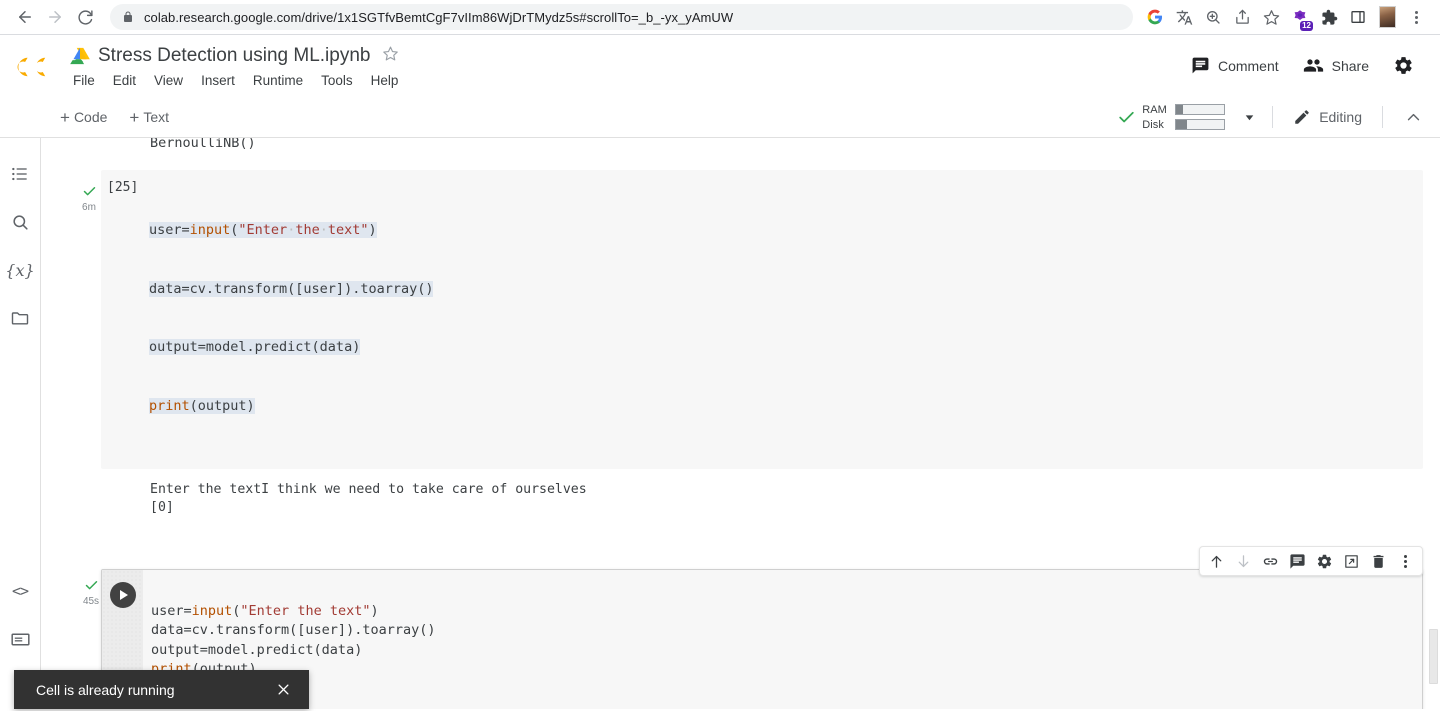 The image size is (1440, 711). Describe the element at coordinates (1358, 17) in the screenshot. I see `sidepanel-icon` at that location.